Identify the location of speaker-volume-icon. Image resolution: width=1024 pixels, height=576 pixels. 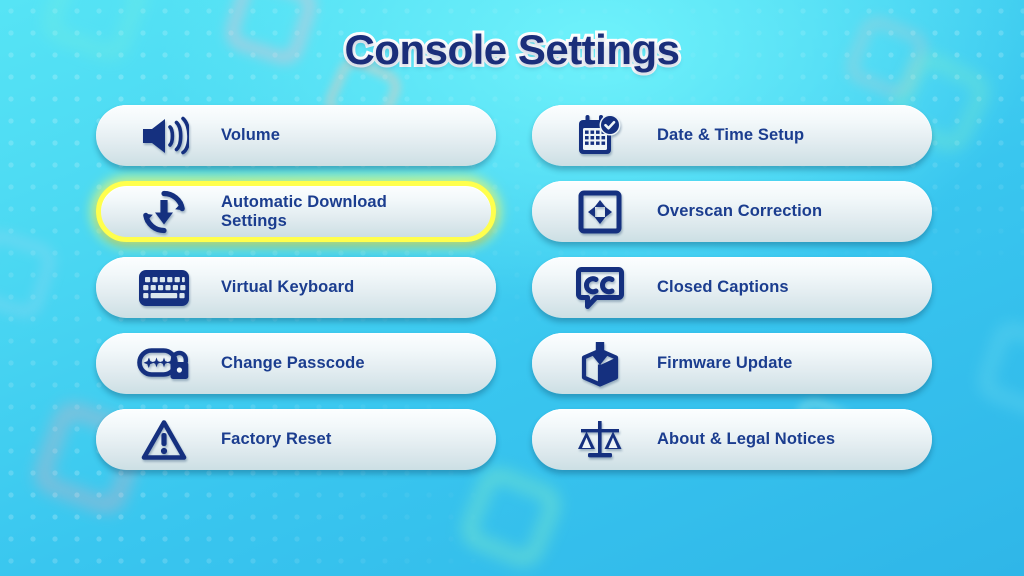
(164, 136).